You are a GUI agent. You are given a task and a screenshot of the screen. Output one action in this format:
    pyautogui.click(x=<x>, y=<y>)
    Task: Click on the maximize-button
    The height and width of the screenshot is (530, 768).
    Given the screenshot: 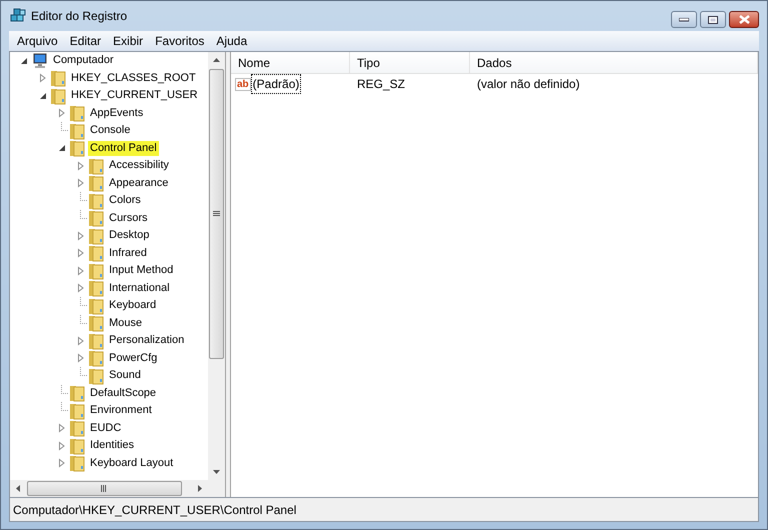 What is the action you would take?
    pyautogui.click(x=713, y=19)
    